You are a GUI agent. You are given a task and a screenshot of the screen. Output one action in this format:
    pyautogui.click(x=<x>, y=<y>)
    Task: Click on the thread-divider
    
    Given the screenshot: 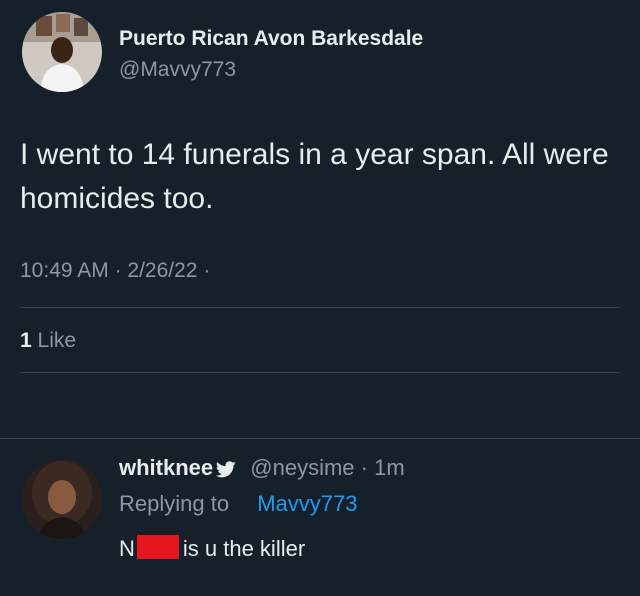 What is the action you would take?
    pyautogui.click(x=320, y=438)
    